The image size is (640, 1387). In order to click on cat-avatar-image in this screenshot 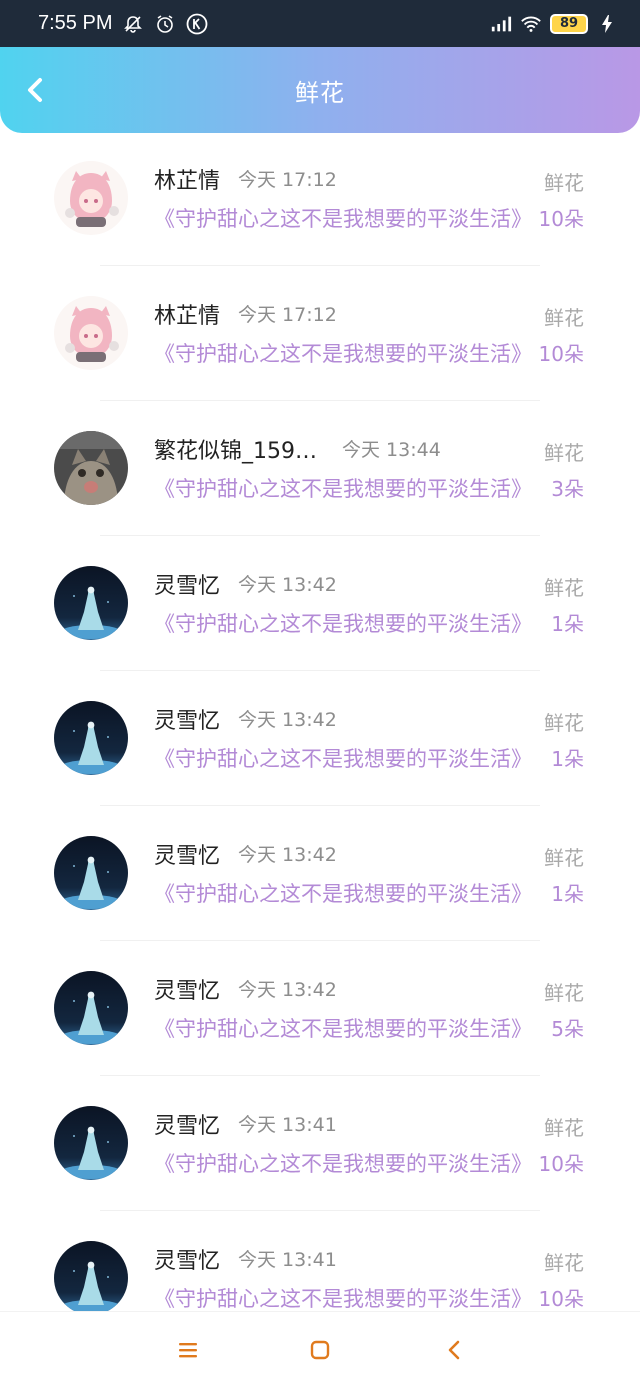, I will do `click(91, 468)`.